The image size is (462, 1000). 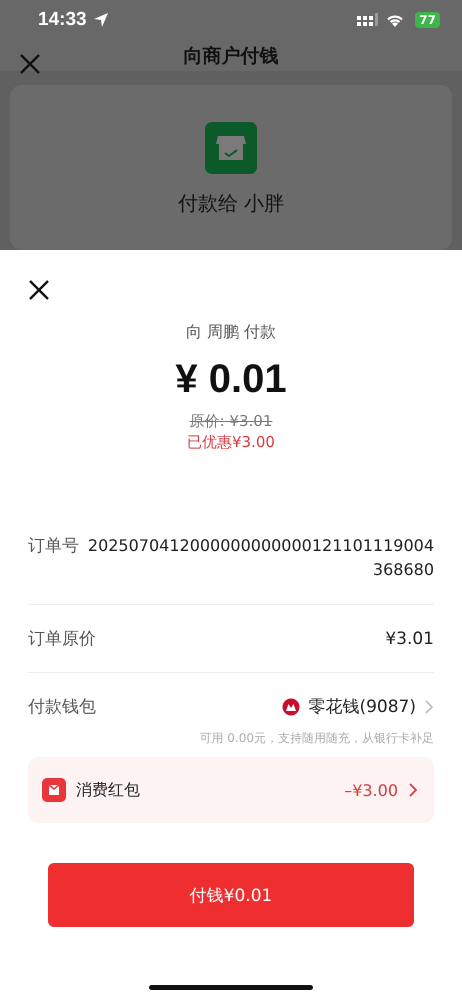 What do you see at coordinates (316, 738) in the screenshot?
I see `wallet-note: 可用 0.00元，支持随用随充，从银行卡补足` at bounding box center [316, 738].